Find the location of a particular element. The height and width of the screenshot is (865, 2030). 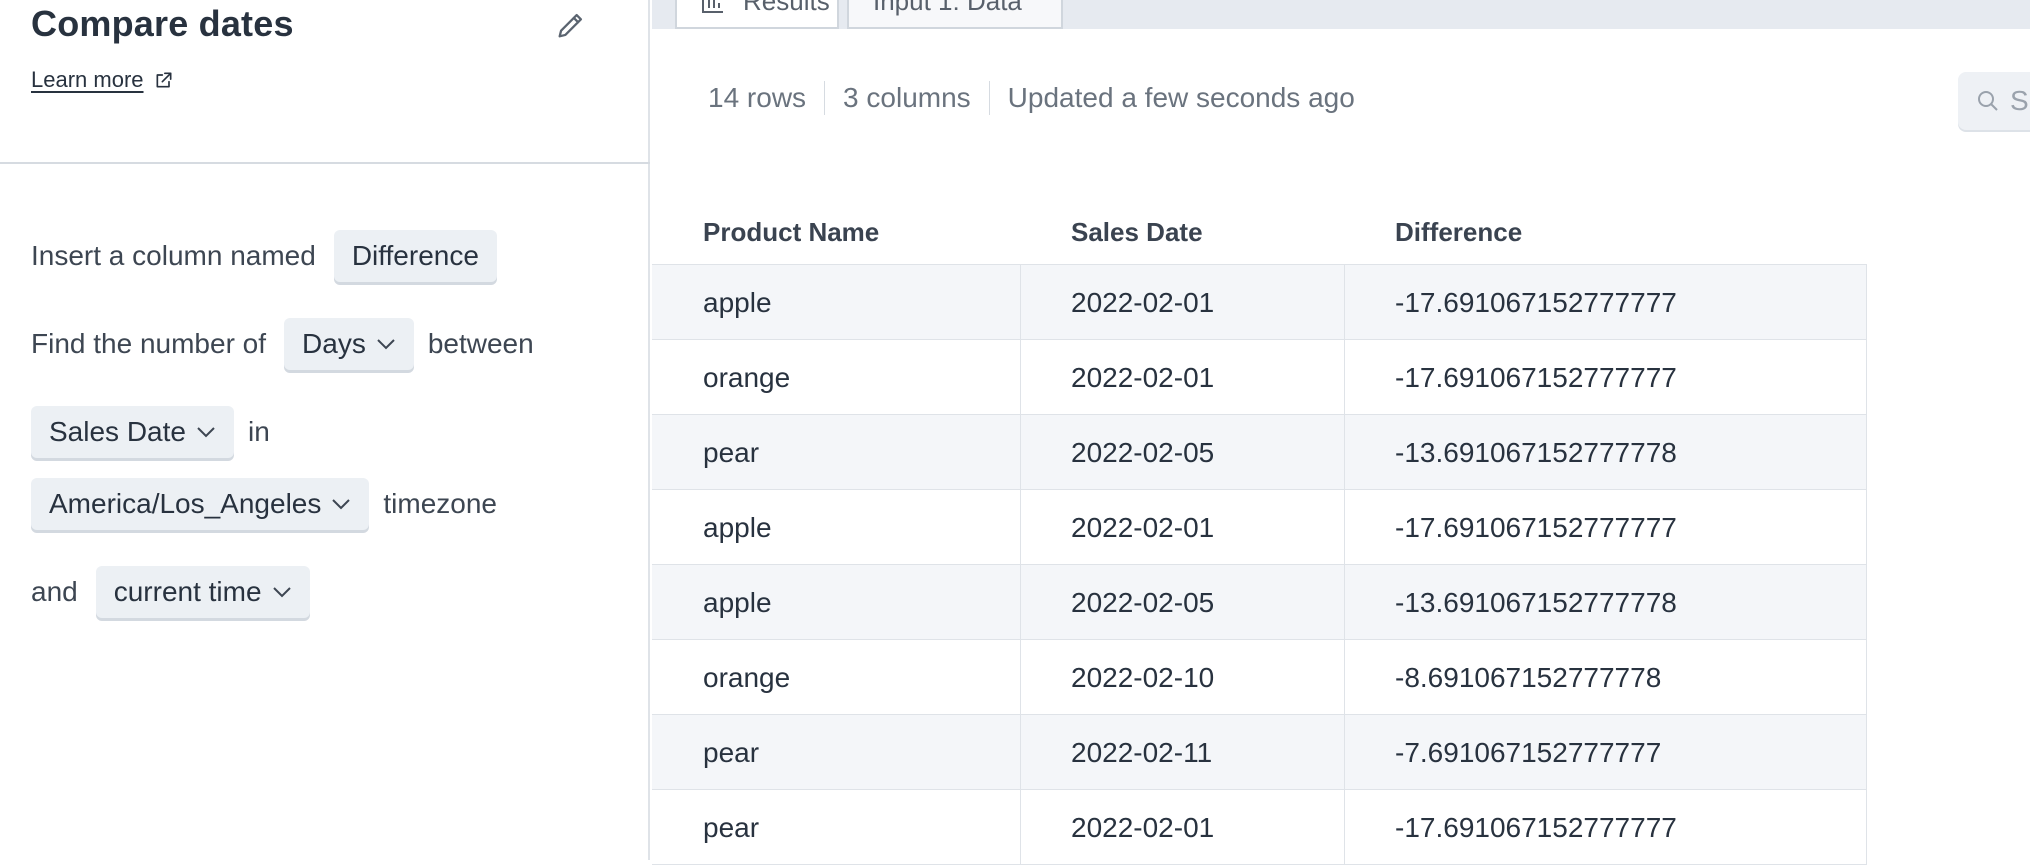

search-input: S is located at coordinates (1994, 101).